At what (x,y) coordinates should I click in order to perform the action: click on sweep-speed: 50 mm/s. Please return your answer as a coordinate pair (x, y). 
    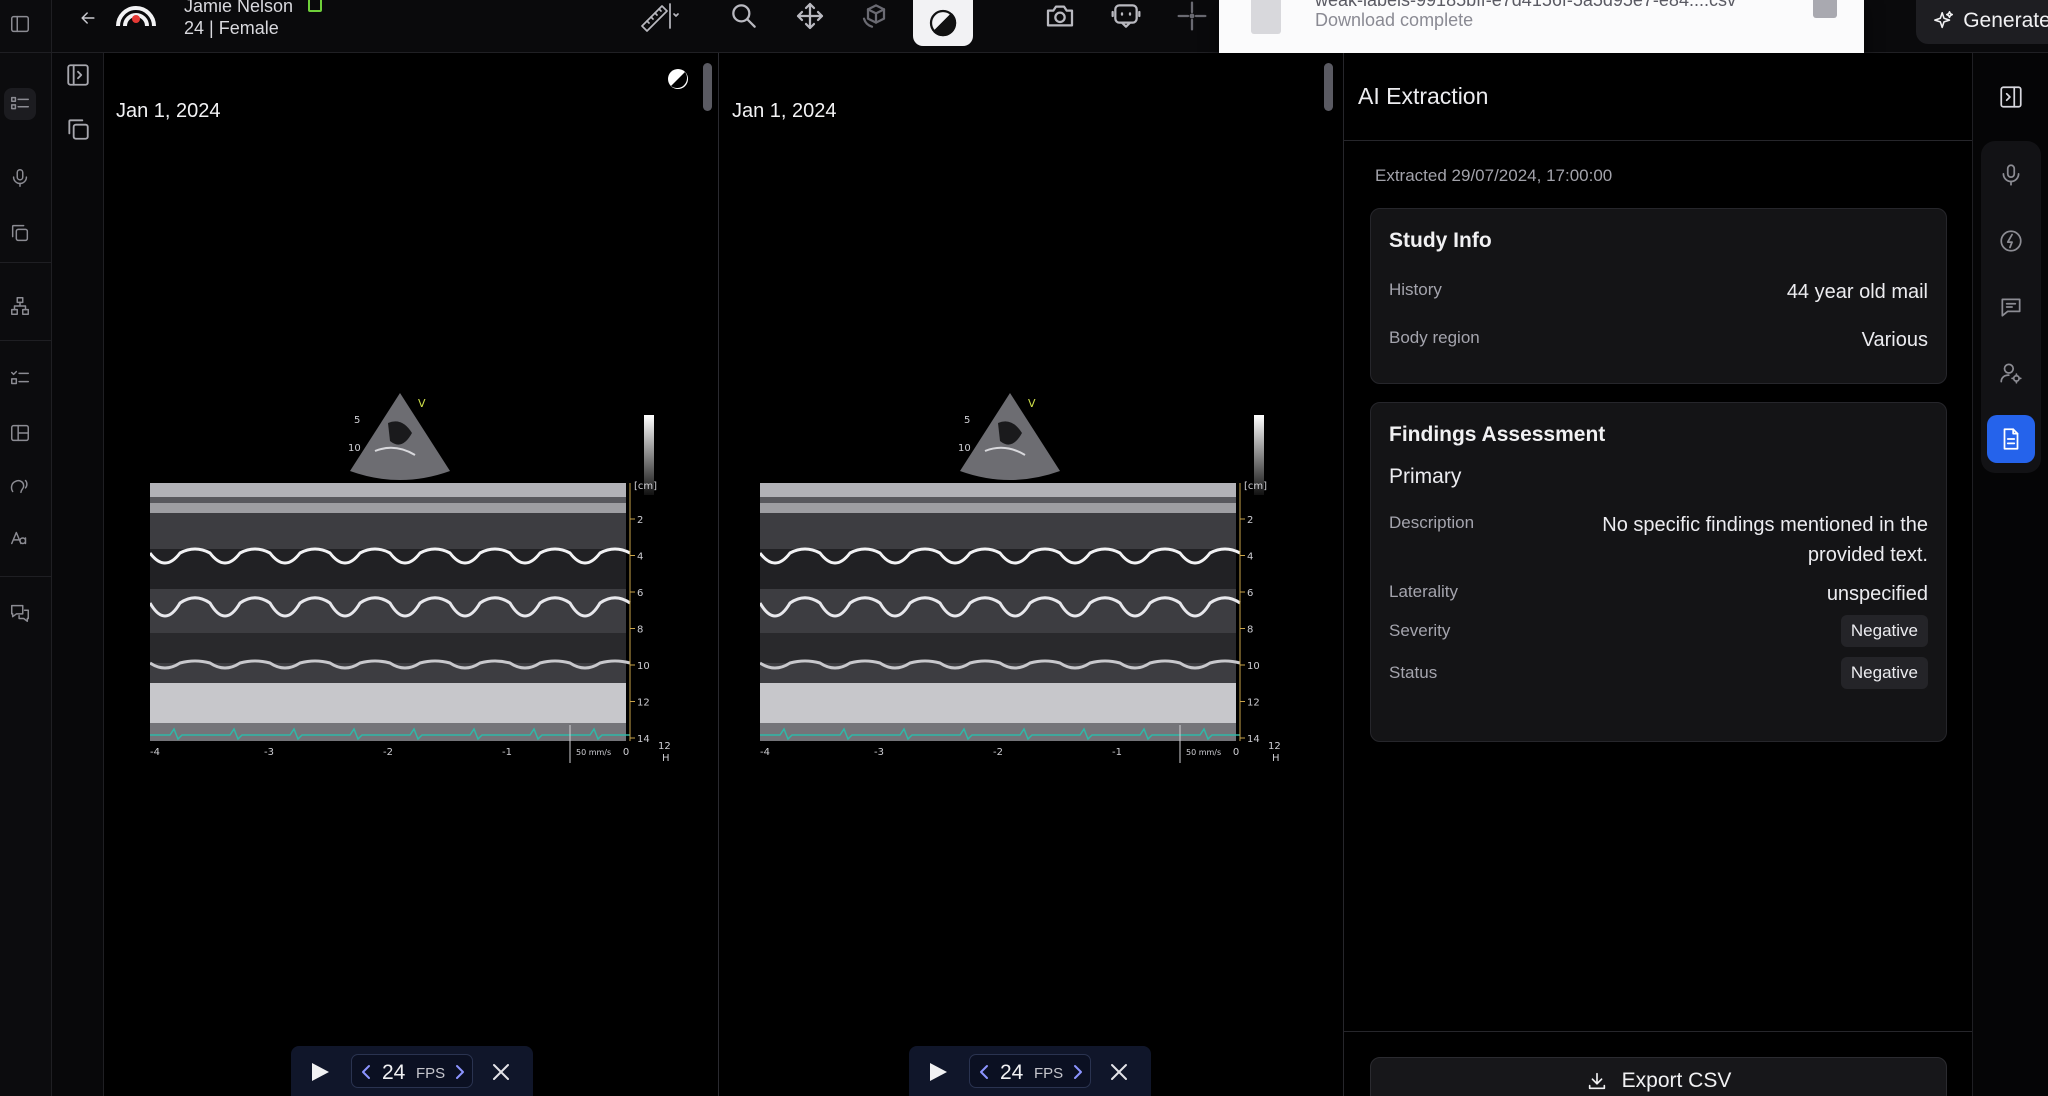
    Looking at the image, I should click on (593, 752).